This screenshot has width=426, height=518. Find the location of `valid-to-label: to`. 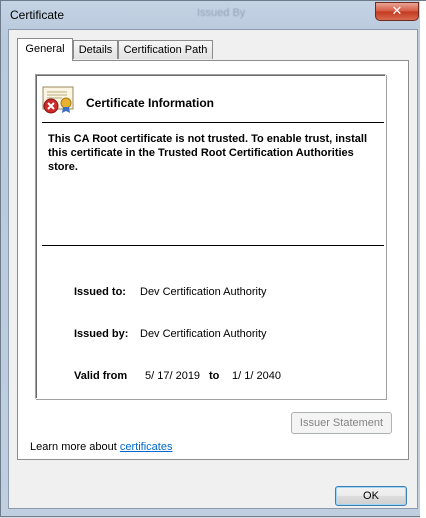

valid-to-label: to is located at coordinates (214, 376).